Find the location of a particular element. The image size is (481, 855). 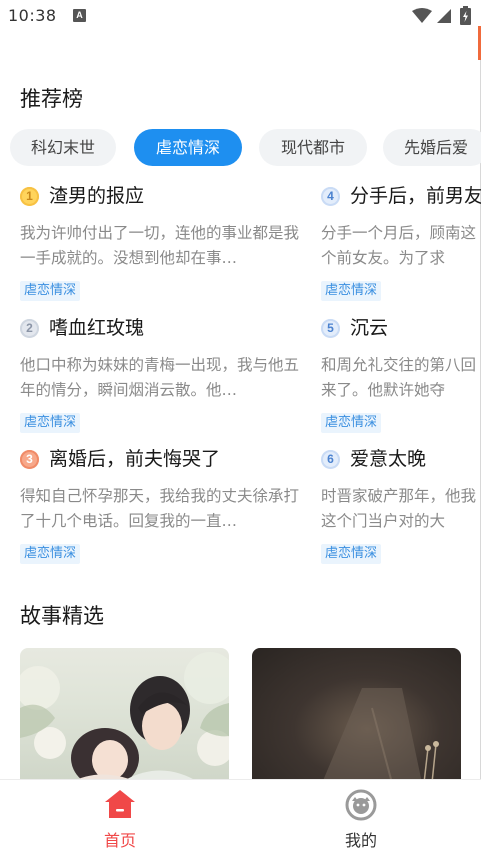

nav-mine-tab: 我的 is located at coordinates (361, 817).